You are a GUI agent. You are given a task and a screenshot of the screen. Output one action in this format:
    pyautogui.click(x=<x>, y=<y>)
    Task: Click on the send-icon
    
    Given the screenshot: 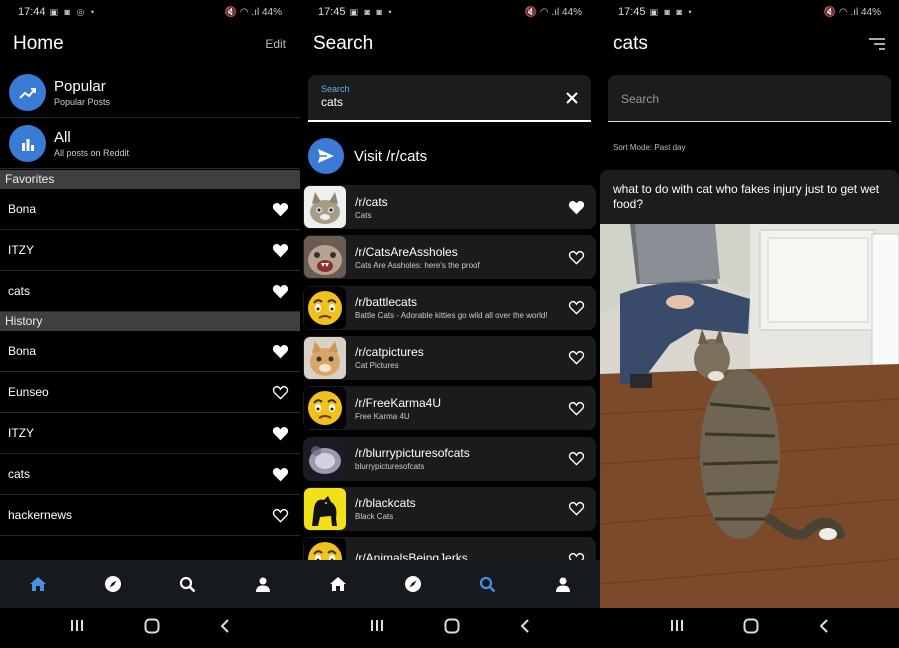 What is the action you would take?
    pyautogui.click(x=326, y=156)
    